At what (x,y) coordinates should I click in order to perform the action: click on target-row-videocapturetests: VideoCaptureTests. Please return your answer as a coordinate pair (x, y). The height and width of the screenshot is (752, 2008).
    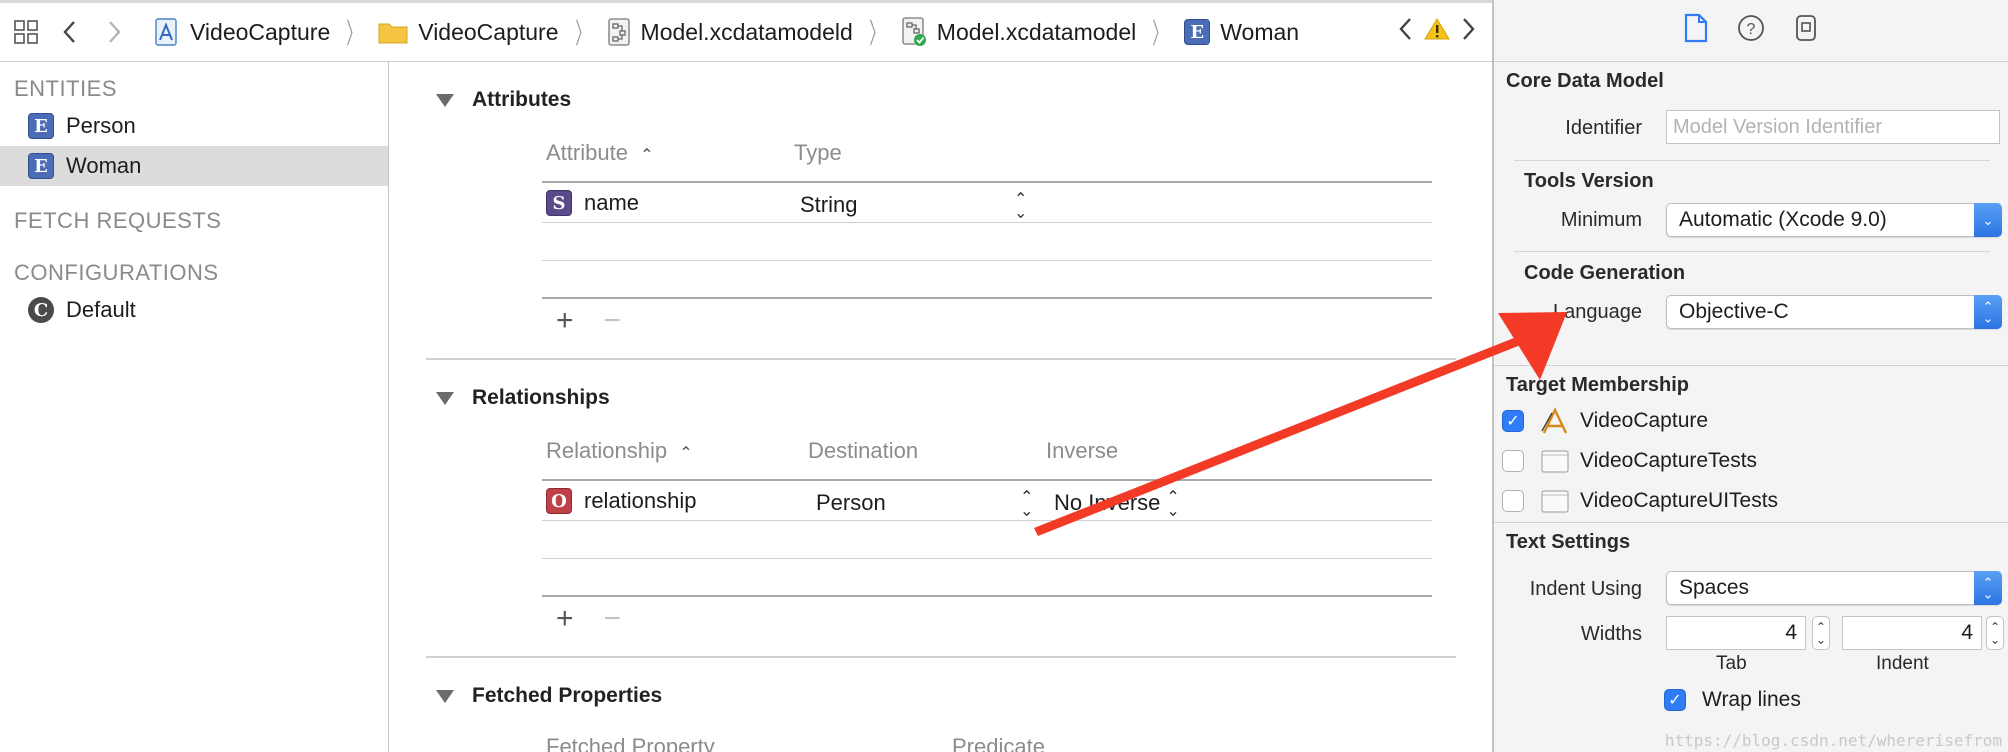
    Looking at the image, I should click on (1629, 461).